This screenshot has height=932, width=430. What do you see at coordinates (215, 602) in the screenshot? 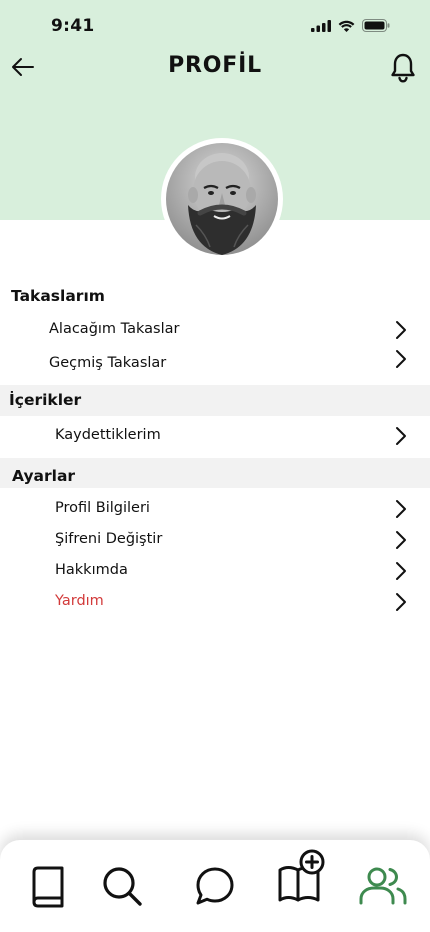
I see `menu-item-yardim: Yardım` at bounding box center [215, 602].